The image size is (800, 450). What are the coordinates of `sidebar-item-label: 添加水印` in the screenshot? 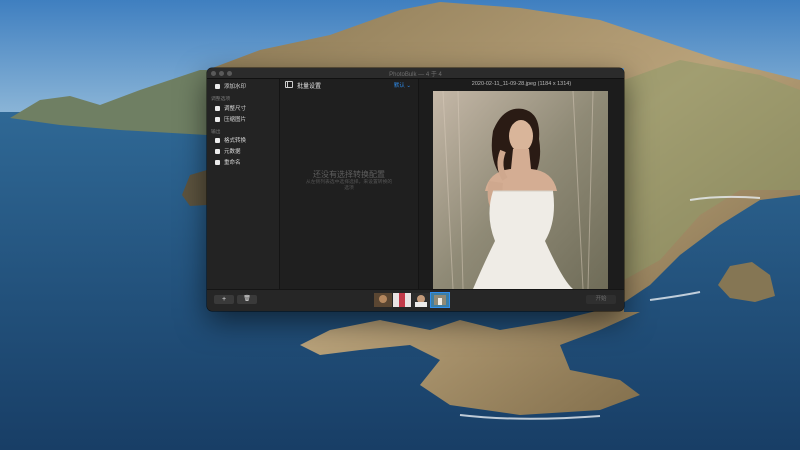 It's located at (235, 87).